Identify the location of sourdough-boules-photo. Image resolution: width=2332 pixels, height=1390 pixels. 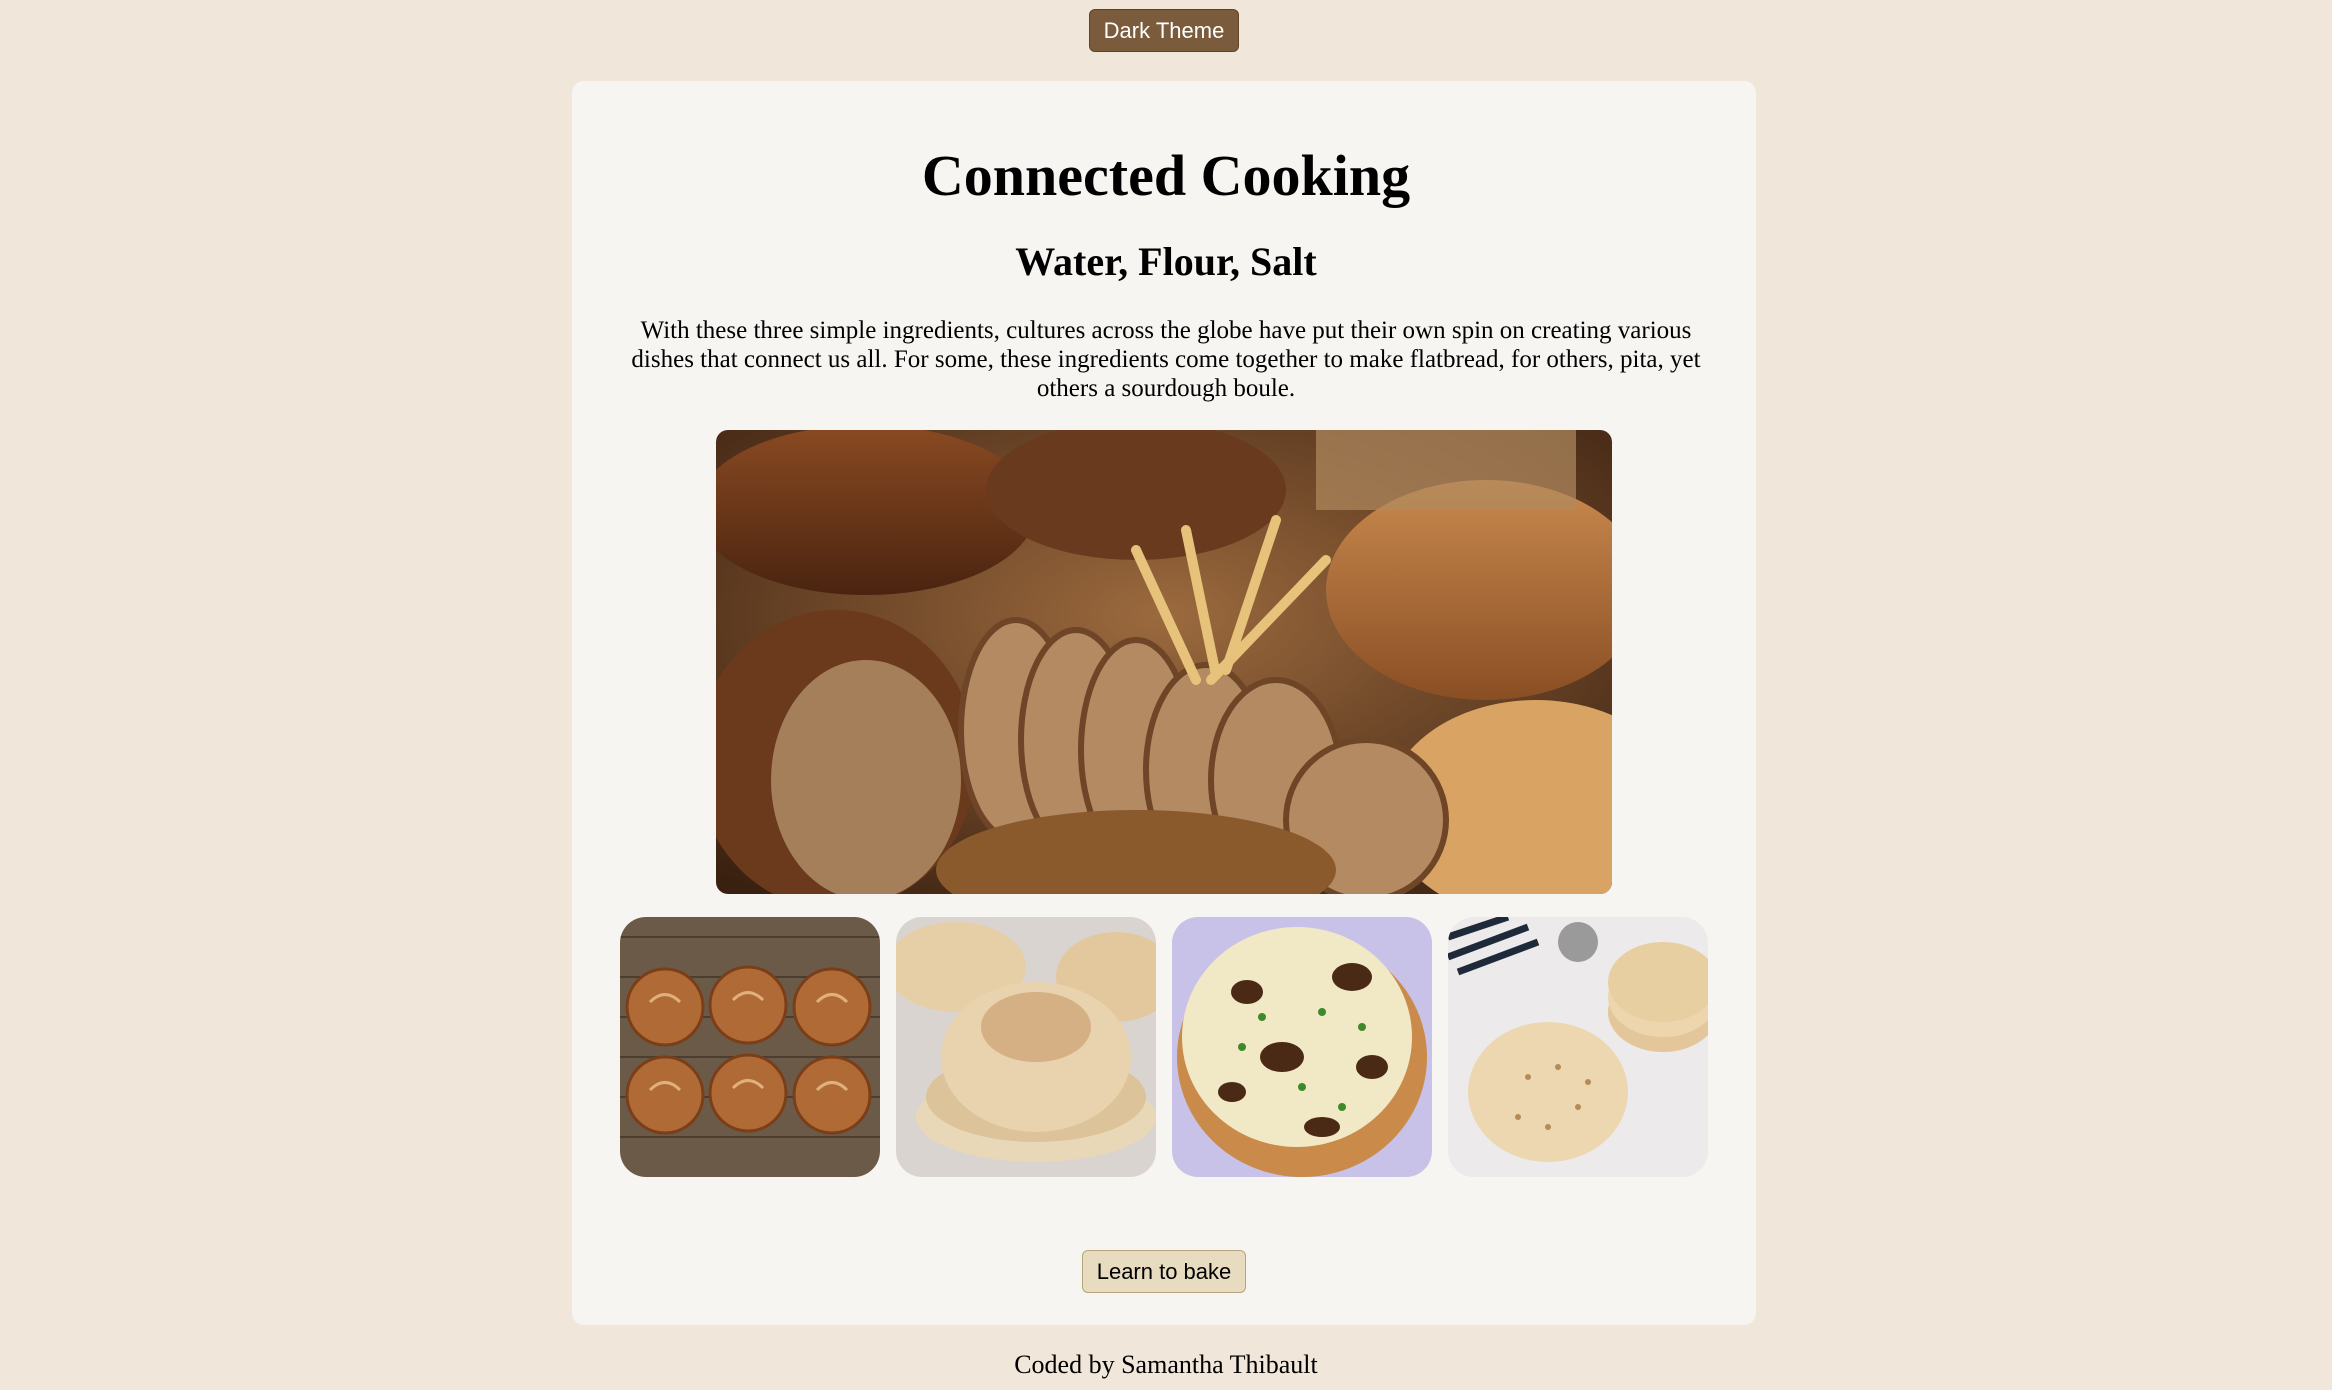
(750, 1047).